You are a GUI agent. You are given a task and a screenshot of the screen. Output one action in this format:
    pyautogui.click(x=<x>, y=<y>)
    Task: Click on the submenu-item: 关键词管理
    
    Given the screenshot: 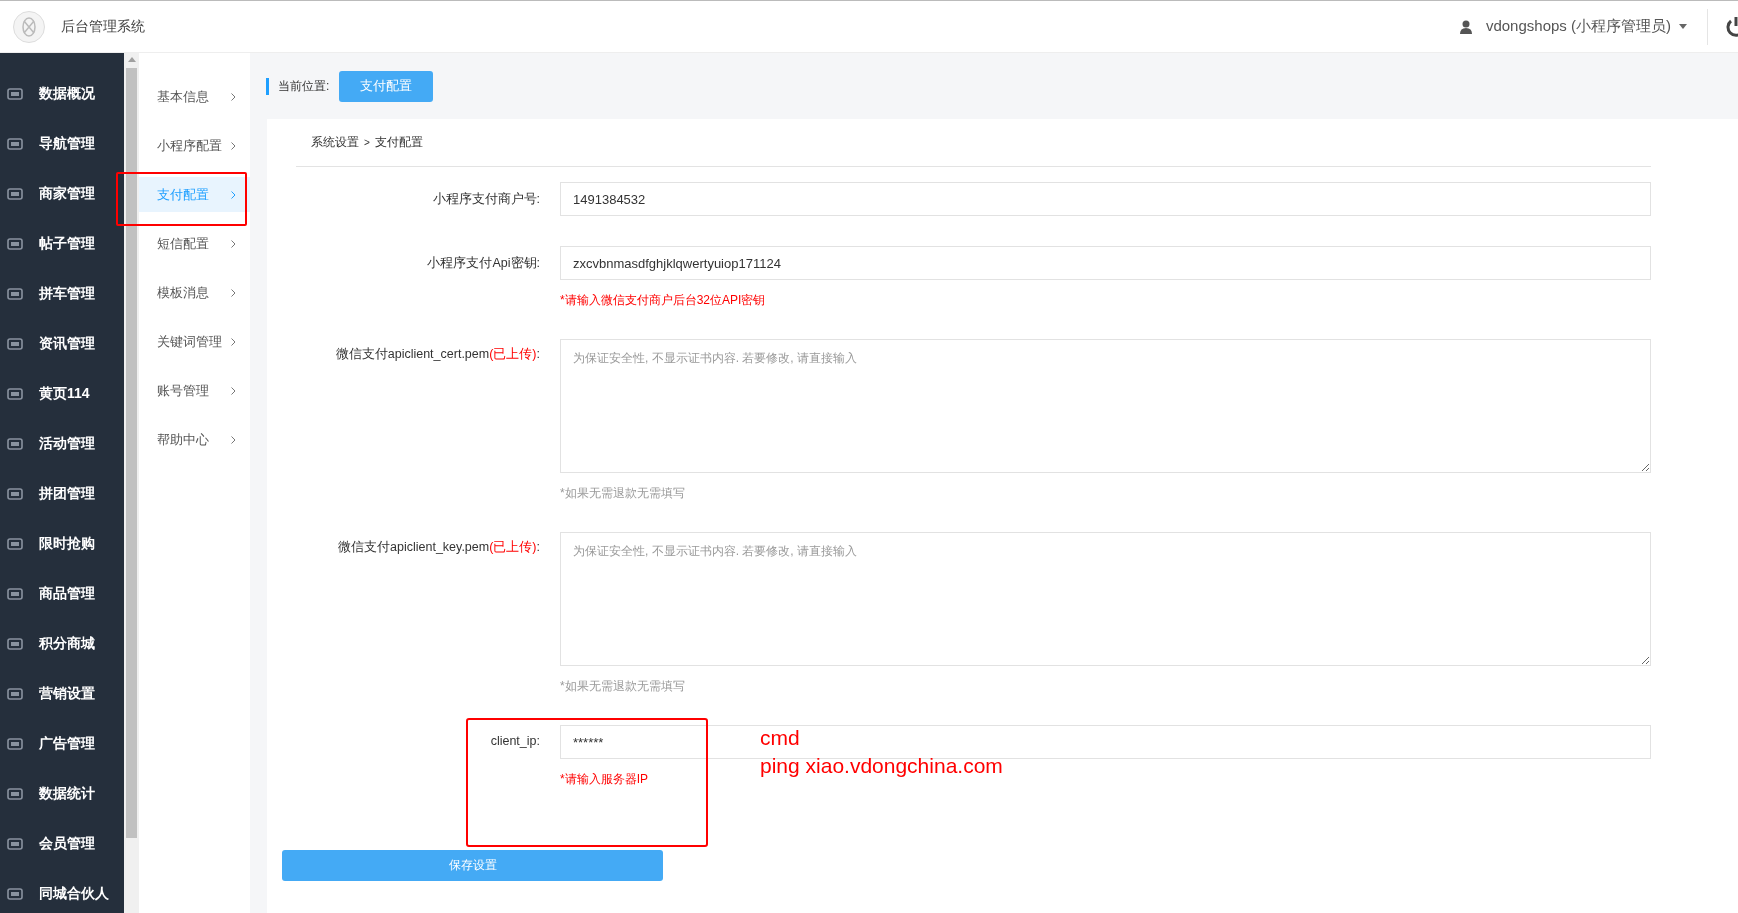 What is the action you would take?
    pyautogui.click(x=194, y=341)
    